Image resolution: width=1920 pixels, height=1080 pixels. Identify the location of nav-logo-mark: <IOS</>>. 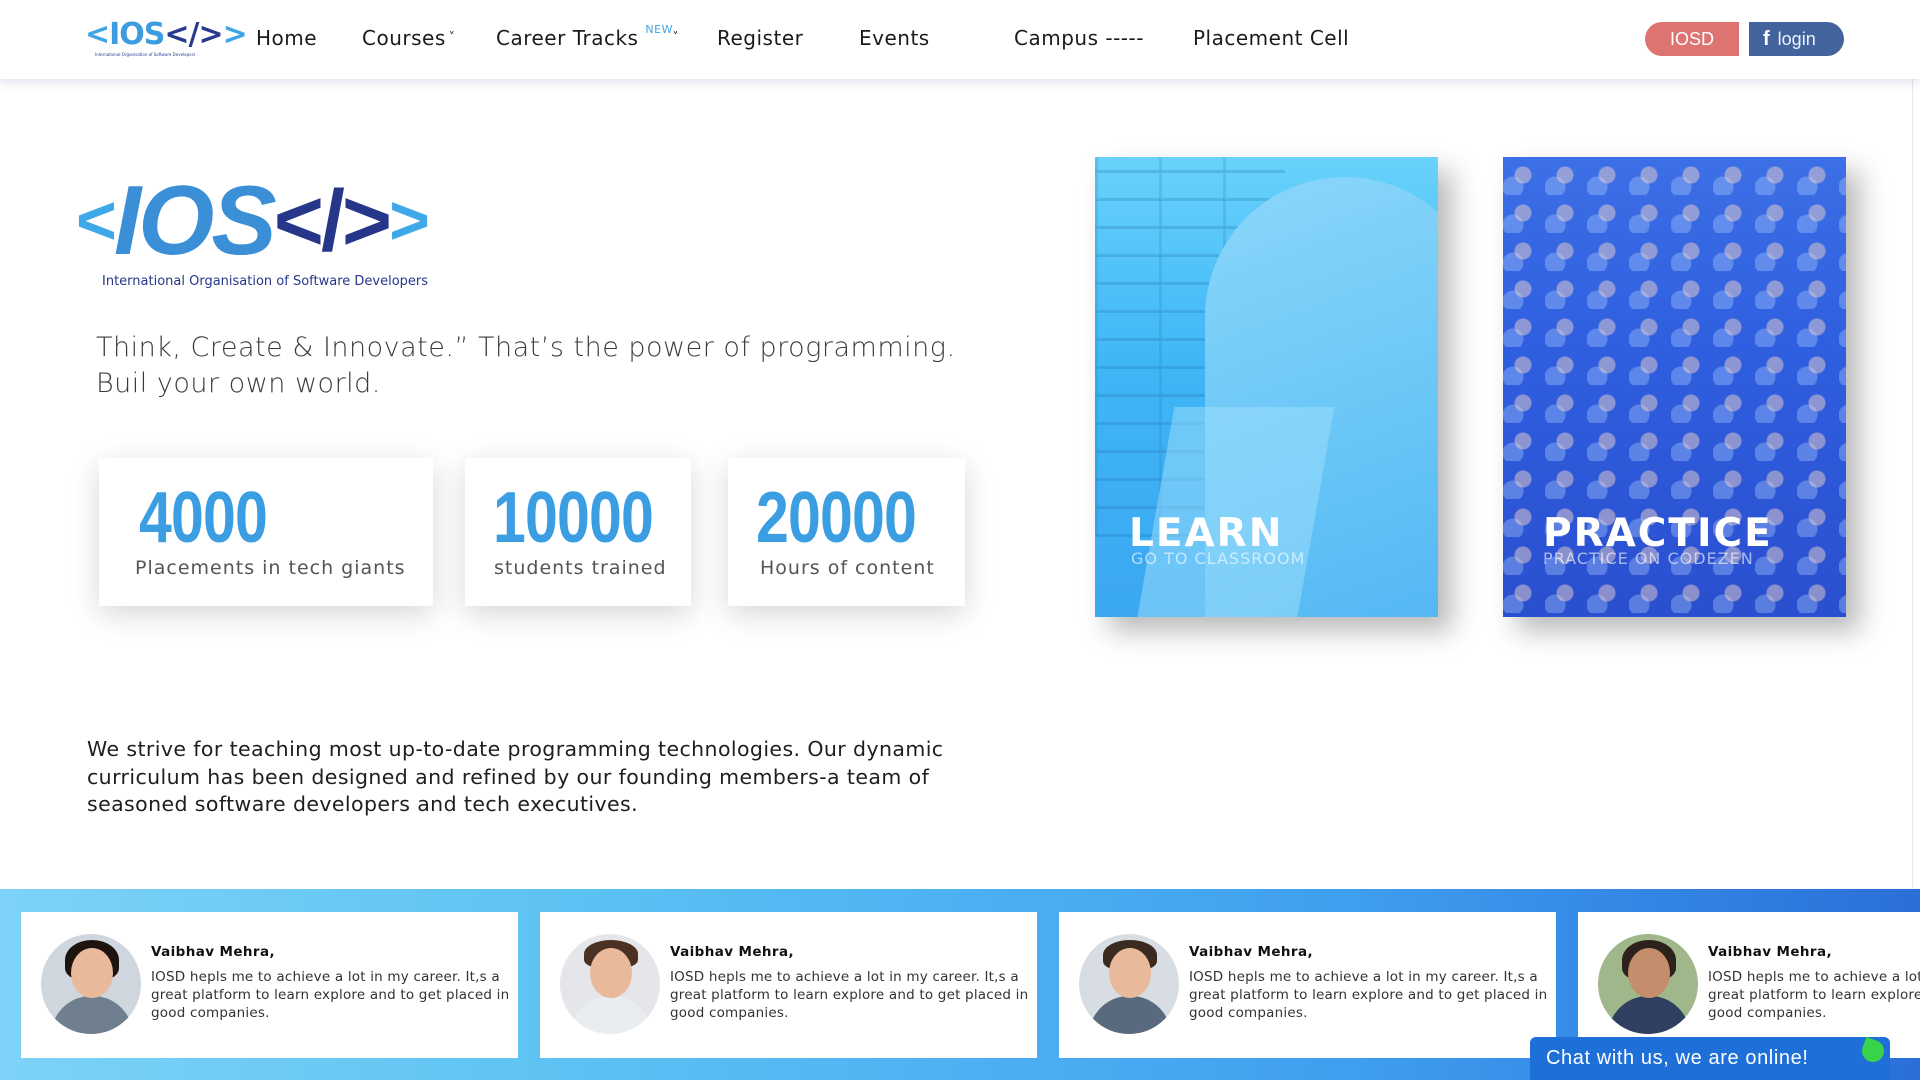
(166, 34).